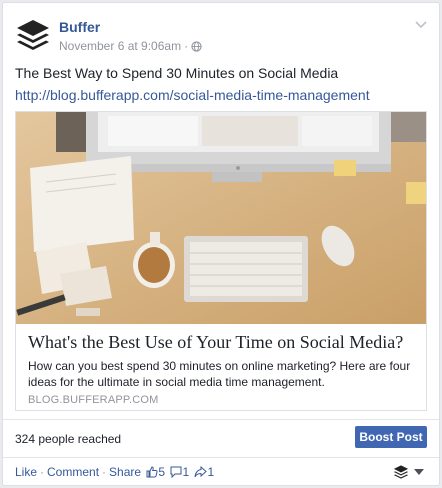 The image size is (442, 488). What do you see at coordinates (68, 439) in the screenshot?
I see `people-reached: 324 people reached` at bounding box center [68, 439].